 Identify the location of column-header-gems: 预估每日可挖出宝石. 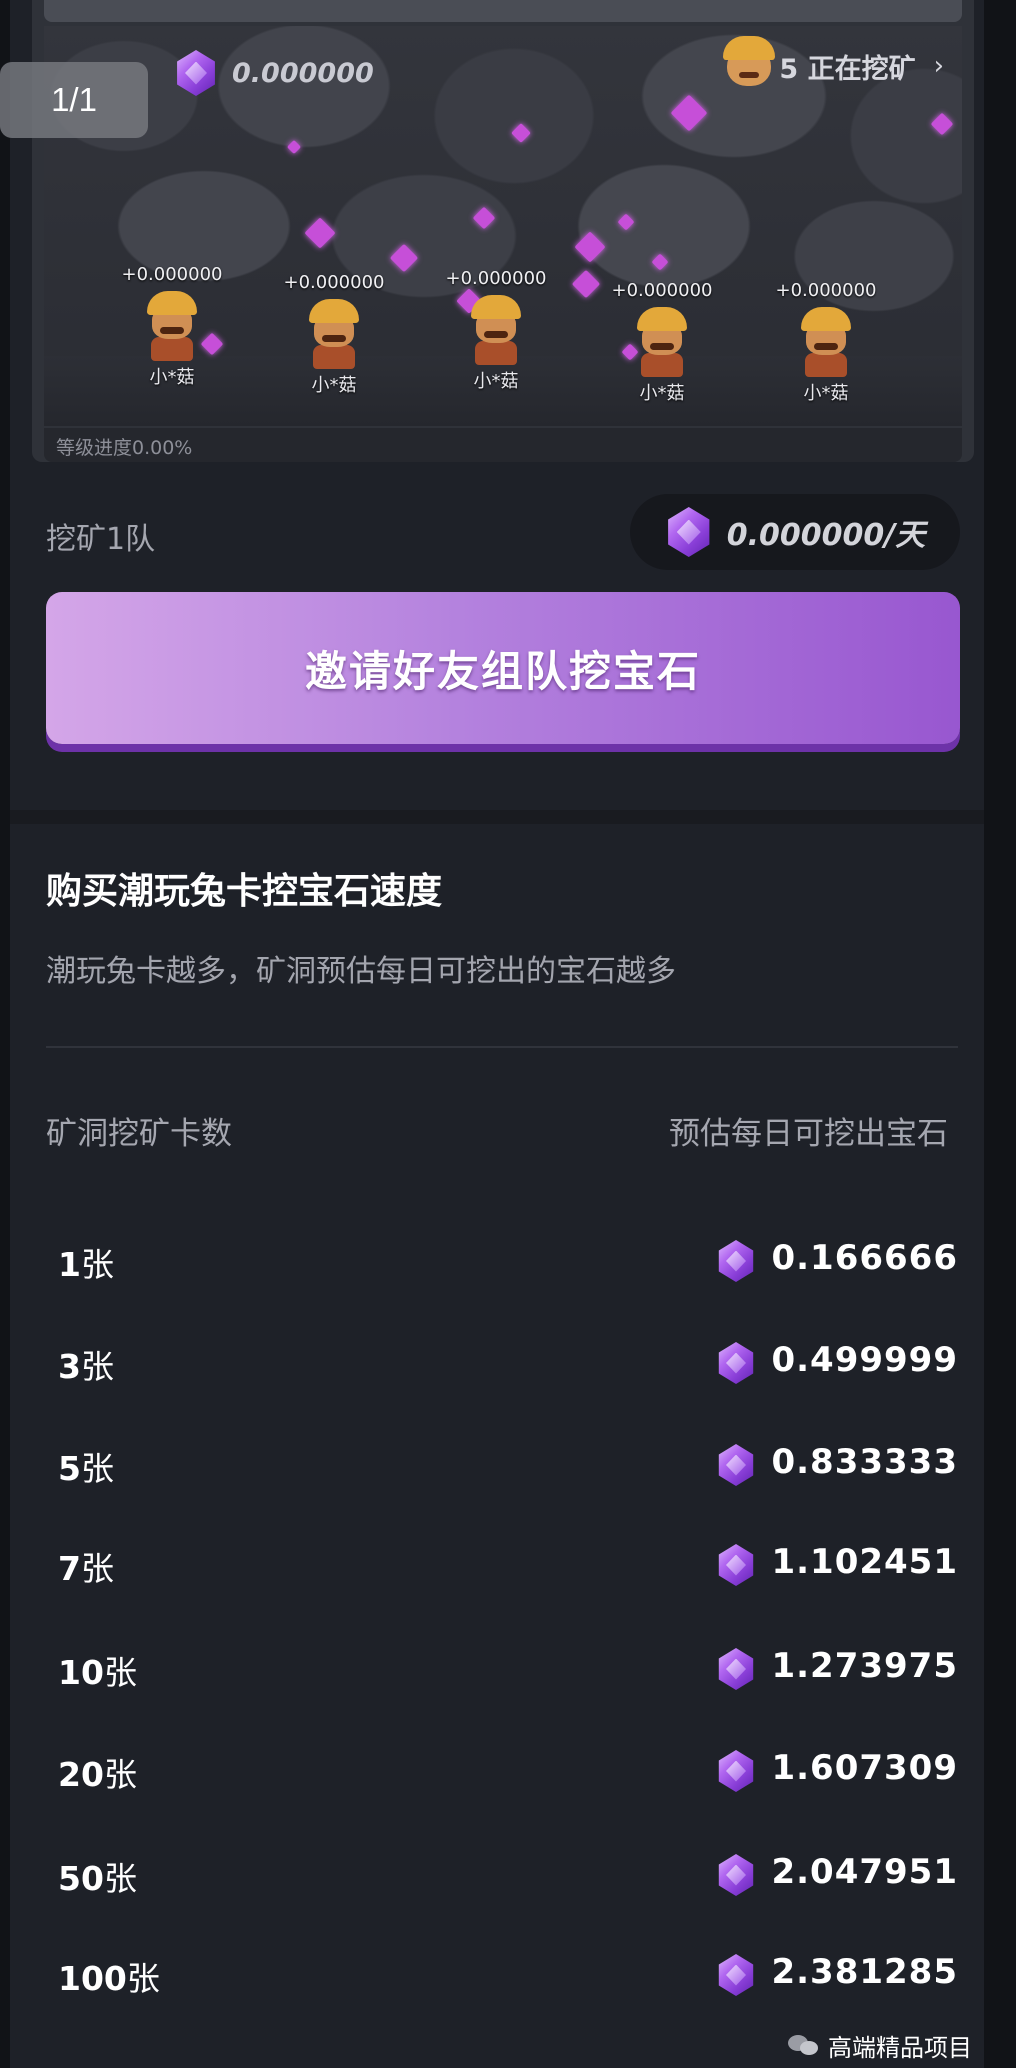
(808, 1134).